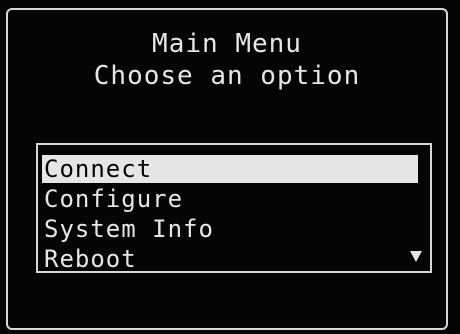  I want to click on menu-title: Main Menu, so click(227, 44).